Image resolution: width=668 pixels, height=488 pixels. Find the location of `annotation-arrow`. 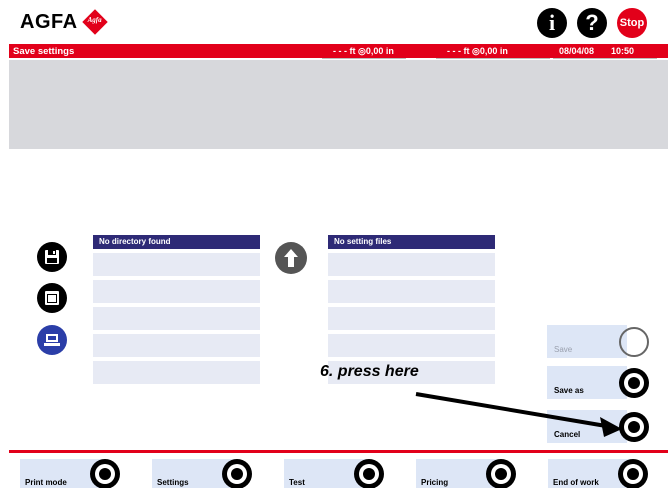

annotation-arrow is located at coordinates (518, 414).